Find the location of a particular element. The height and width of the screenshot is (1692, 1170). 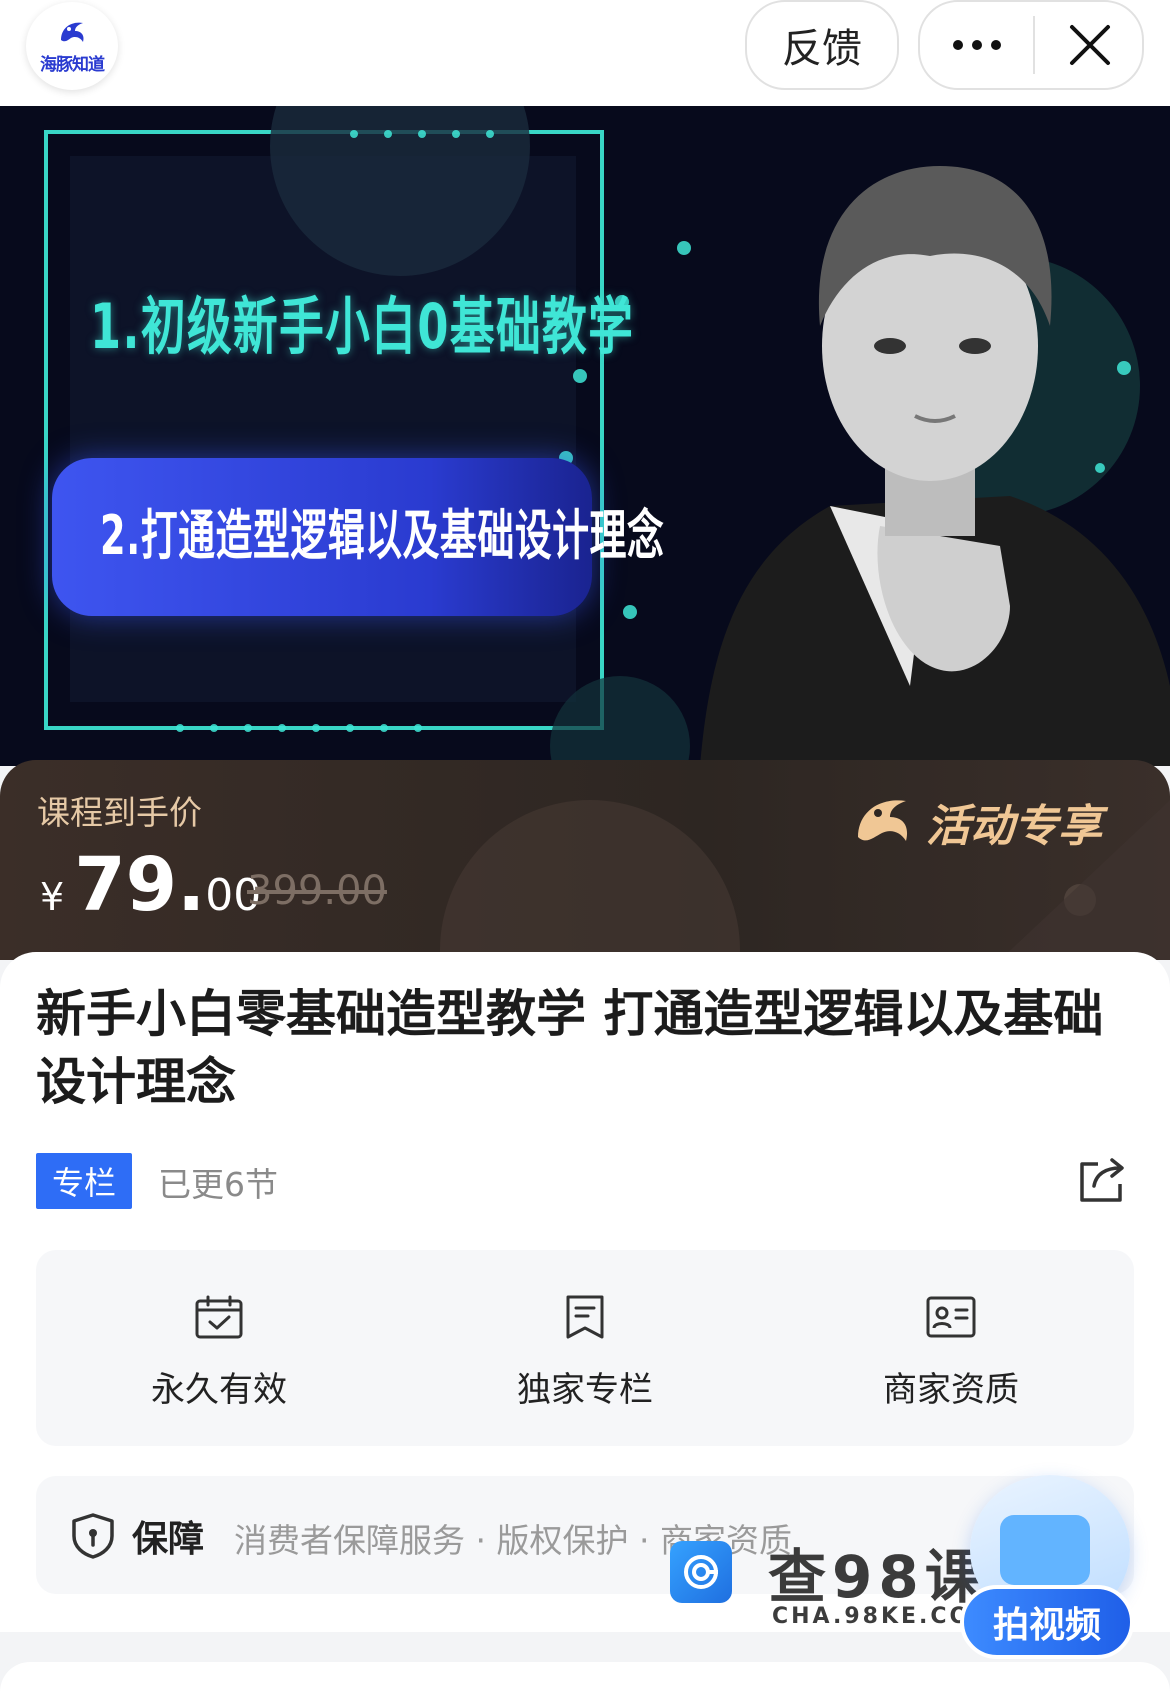

activity-badge: 活动专享 is located at coordinates (976, 822).